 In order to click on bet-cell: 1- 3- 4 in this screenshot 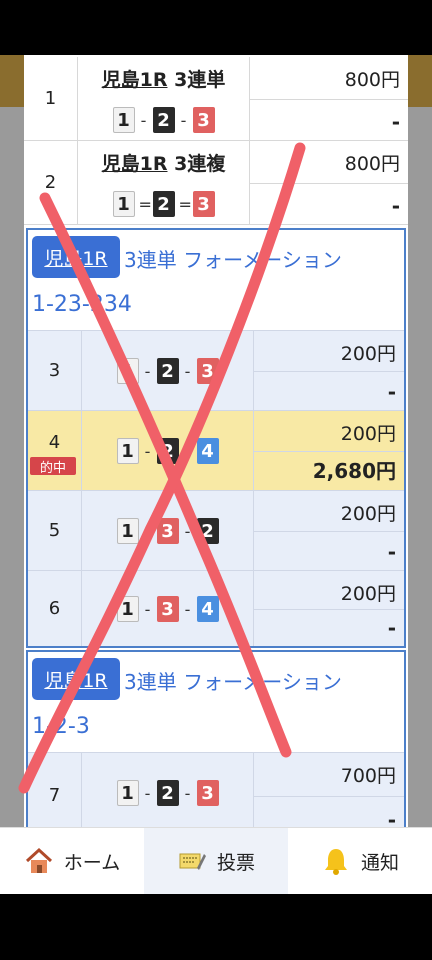, I will do `click(168, 608)`.